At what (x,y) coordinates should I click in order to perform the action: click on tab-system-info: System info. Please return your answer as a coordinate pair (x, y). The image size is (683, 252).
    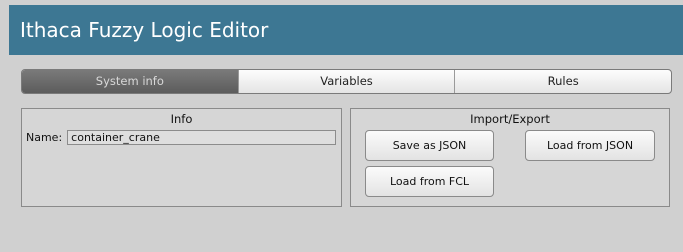
    Looking at the image, I should click on (130, 81).